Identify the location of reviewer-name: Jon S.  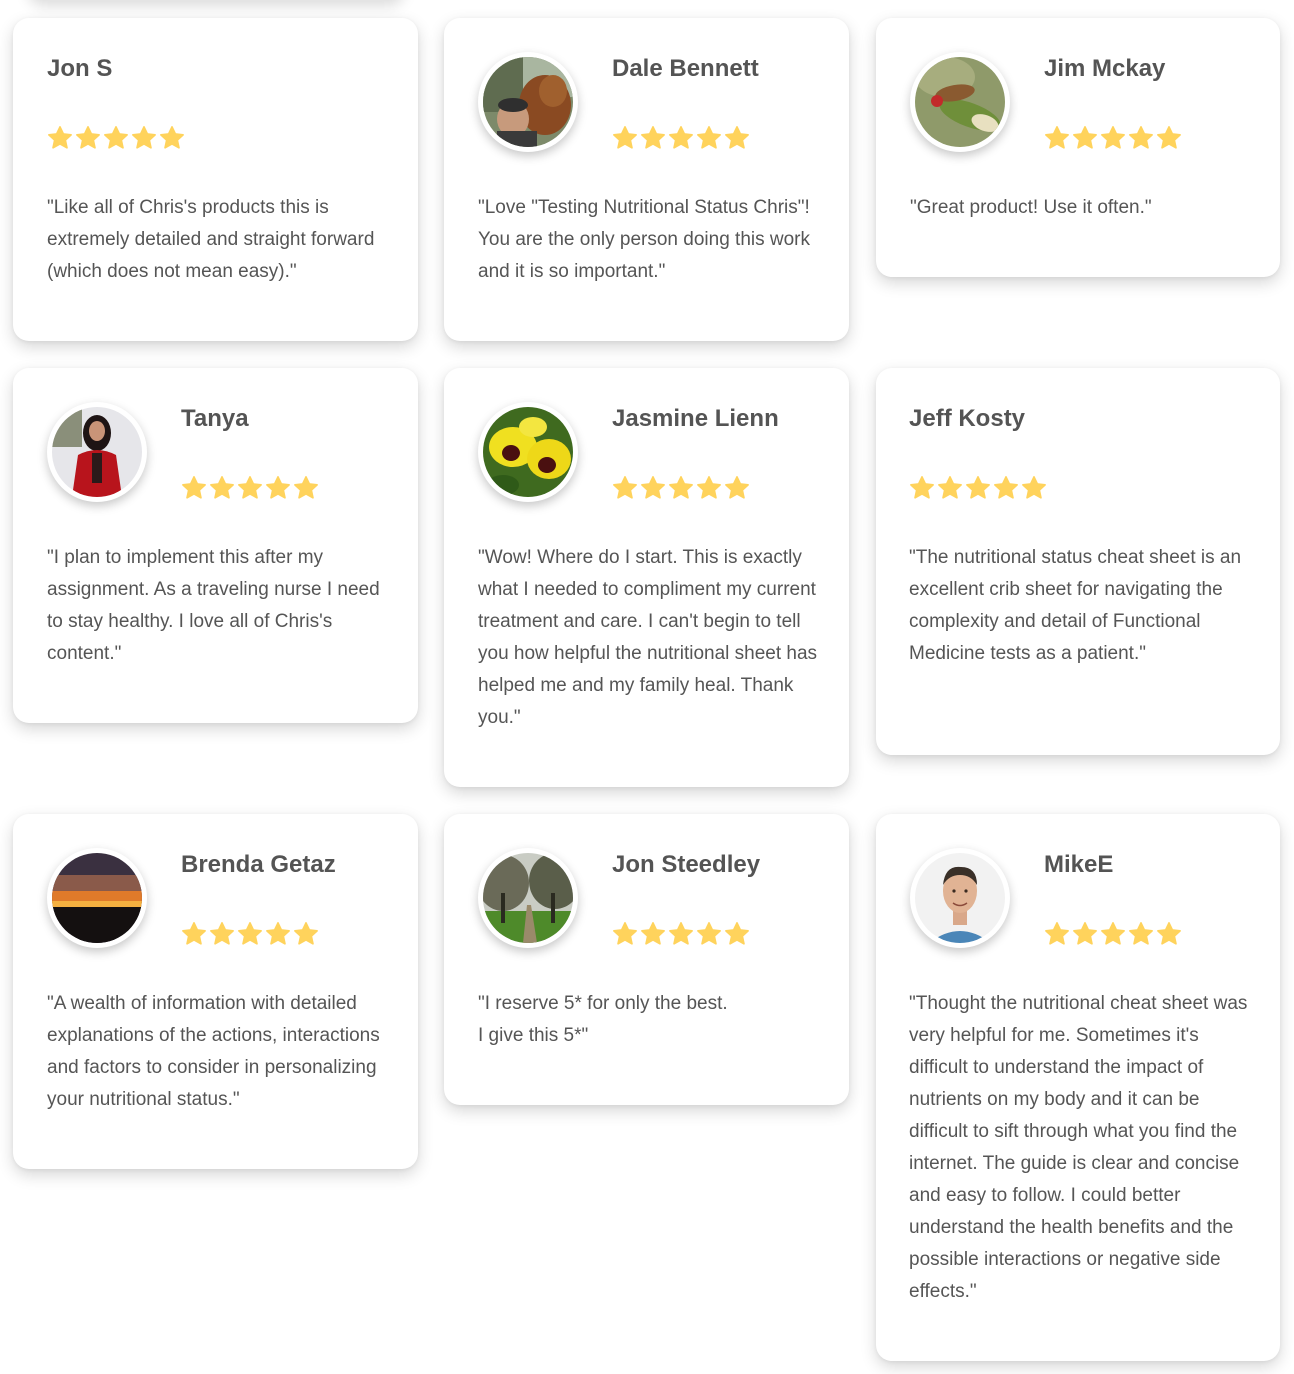
(80, 68).